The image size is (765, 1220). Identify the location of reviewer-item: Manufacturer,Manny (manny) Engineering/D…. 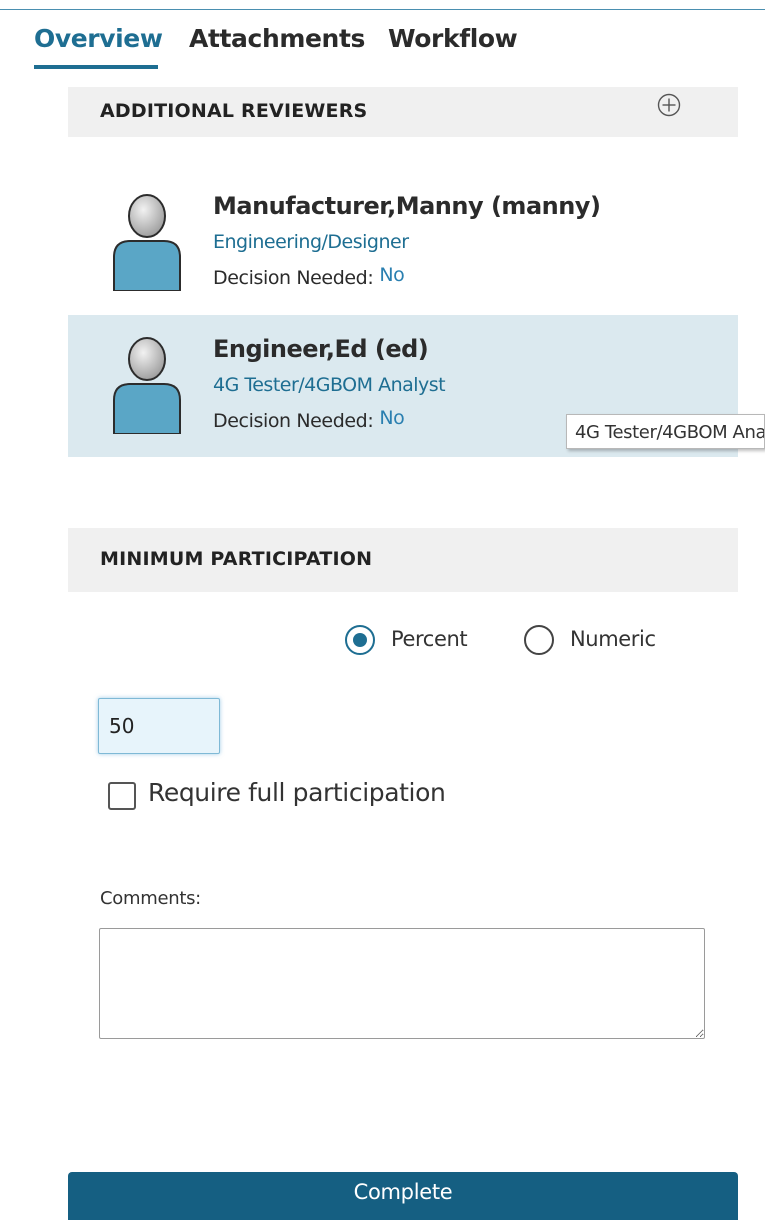
(403, 243).